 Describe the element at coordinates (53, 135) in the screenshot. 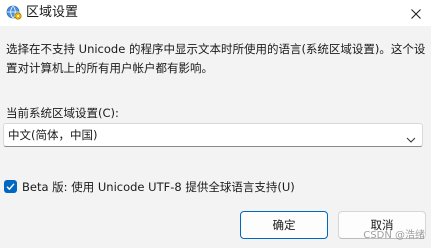

I see `locale-selected-value: 中文(简体，中国)` at that location.